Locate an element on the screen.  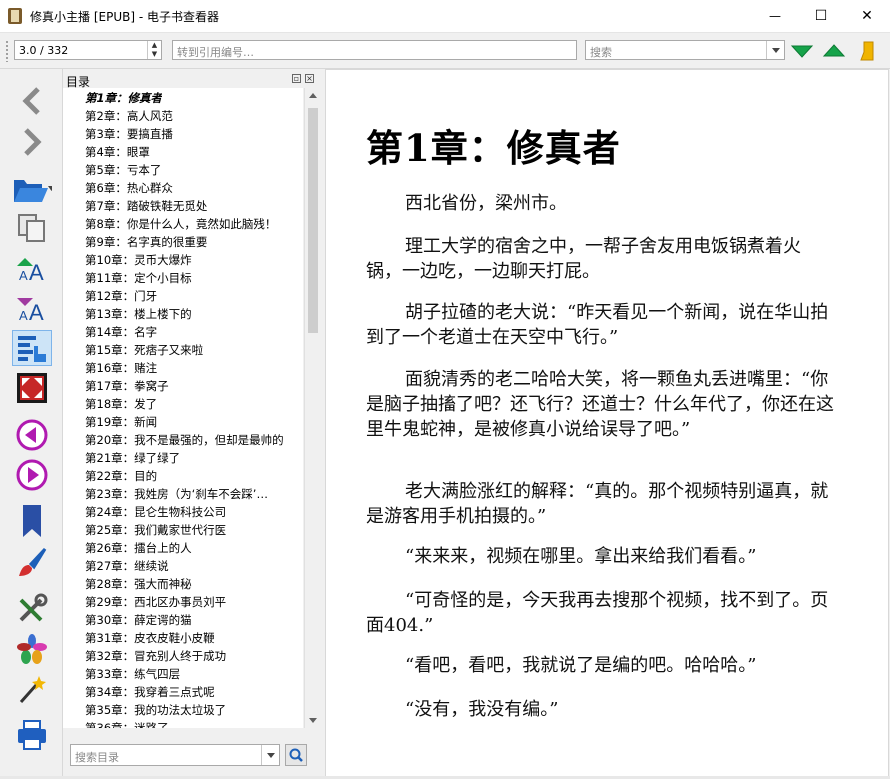
font-smaller-icon: A A is located at coordinates (30, 311).